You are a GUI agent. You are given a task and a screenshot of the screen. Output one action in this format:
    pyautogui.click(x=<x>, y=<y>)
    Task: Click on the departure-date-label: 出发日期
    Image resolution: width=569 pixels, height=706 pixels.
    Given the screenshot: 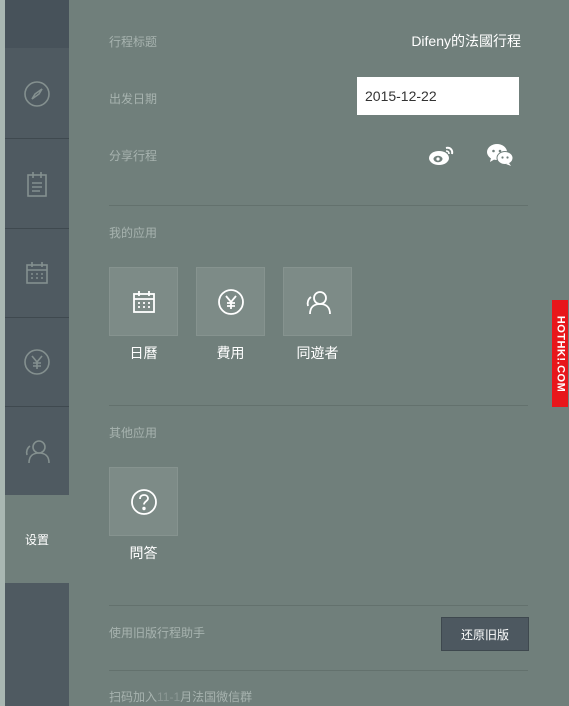 What is the action you would take?
    pyautogui.click(x=133, y=99)
    